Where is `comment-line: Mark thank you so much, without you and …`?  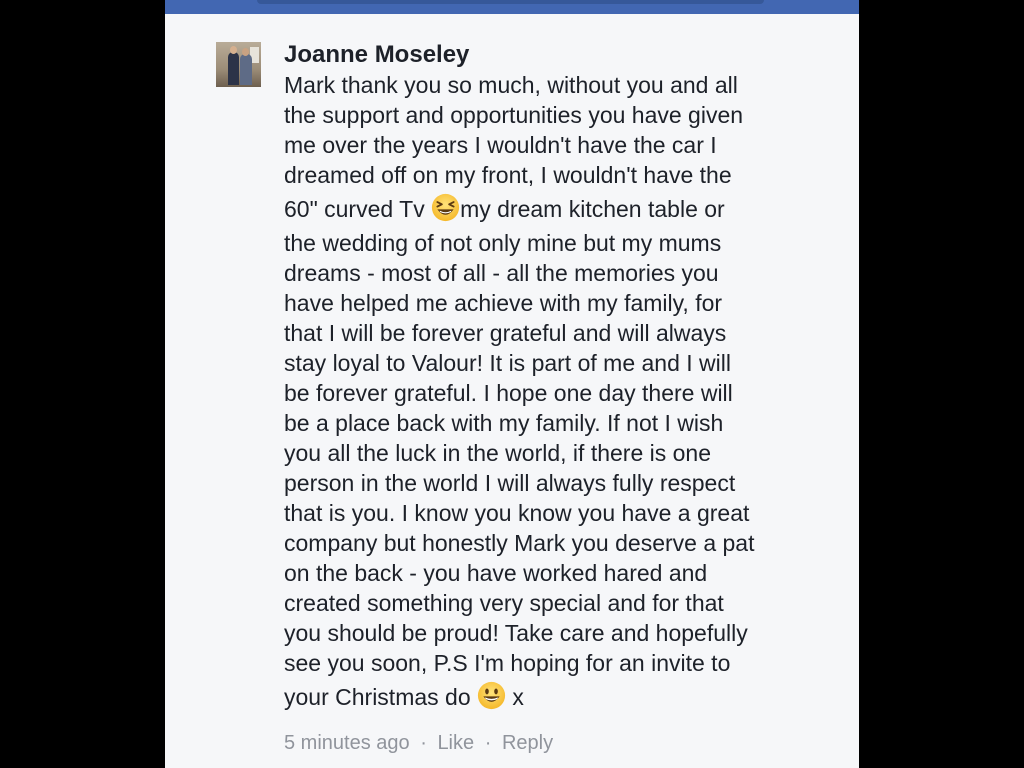
comment-line: Mark thank you so much, without you and … is located at coordinates (511, 85).